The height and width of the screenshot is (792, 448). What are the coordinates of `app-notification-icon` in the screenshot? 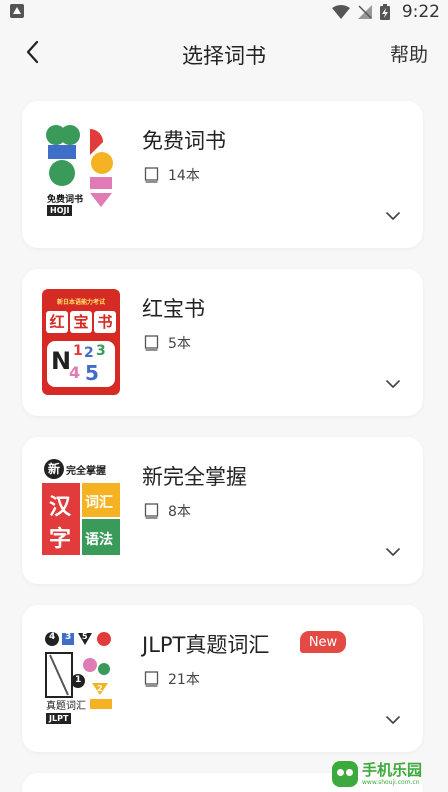 It's located at (17, 11).